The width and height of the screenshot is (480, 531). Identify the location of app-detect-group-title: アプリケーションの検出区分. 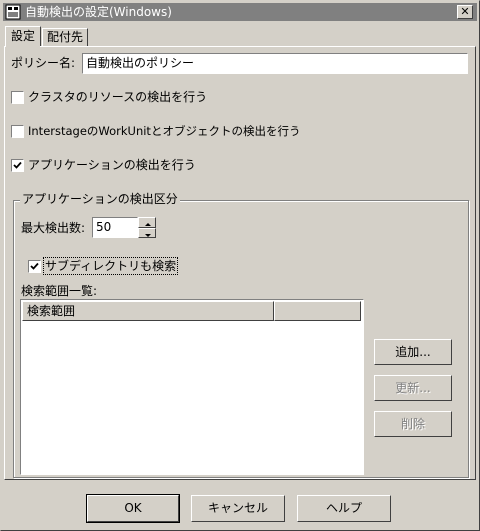
(100, 199).